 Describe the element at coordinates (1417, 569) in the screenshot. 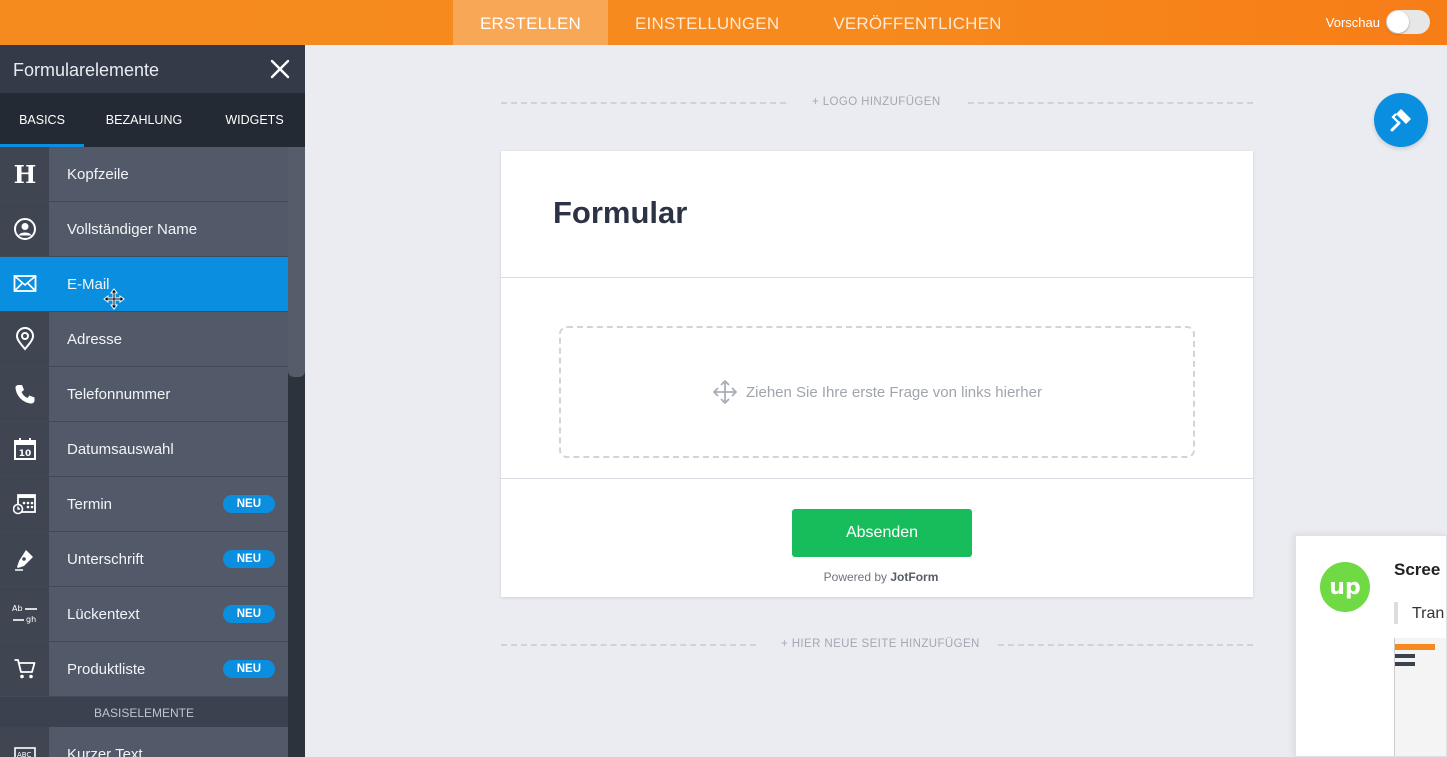

I see `popup-title: Scree` at that location.